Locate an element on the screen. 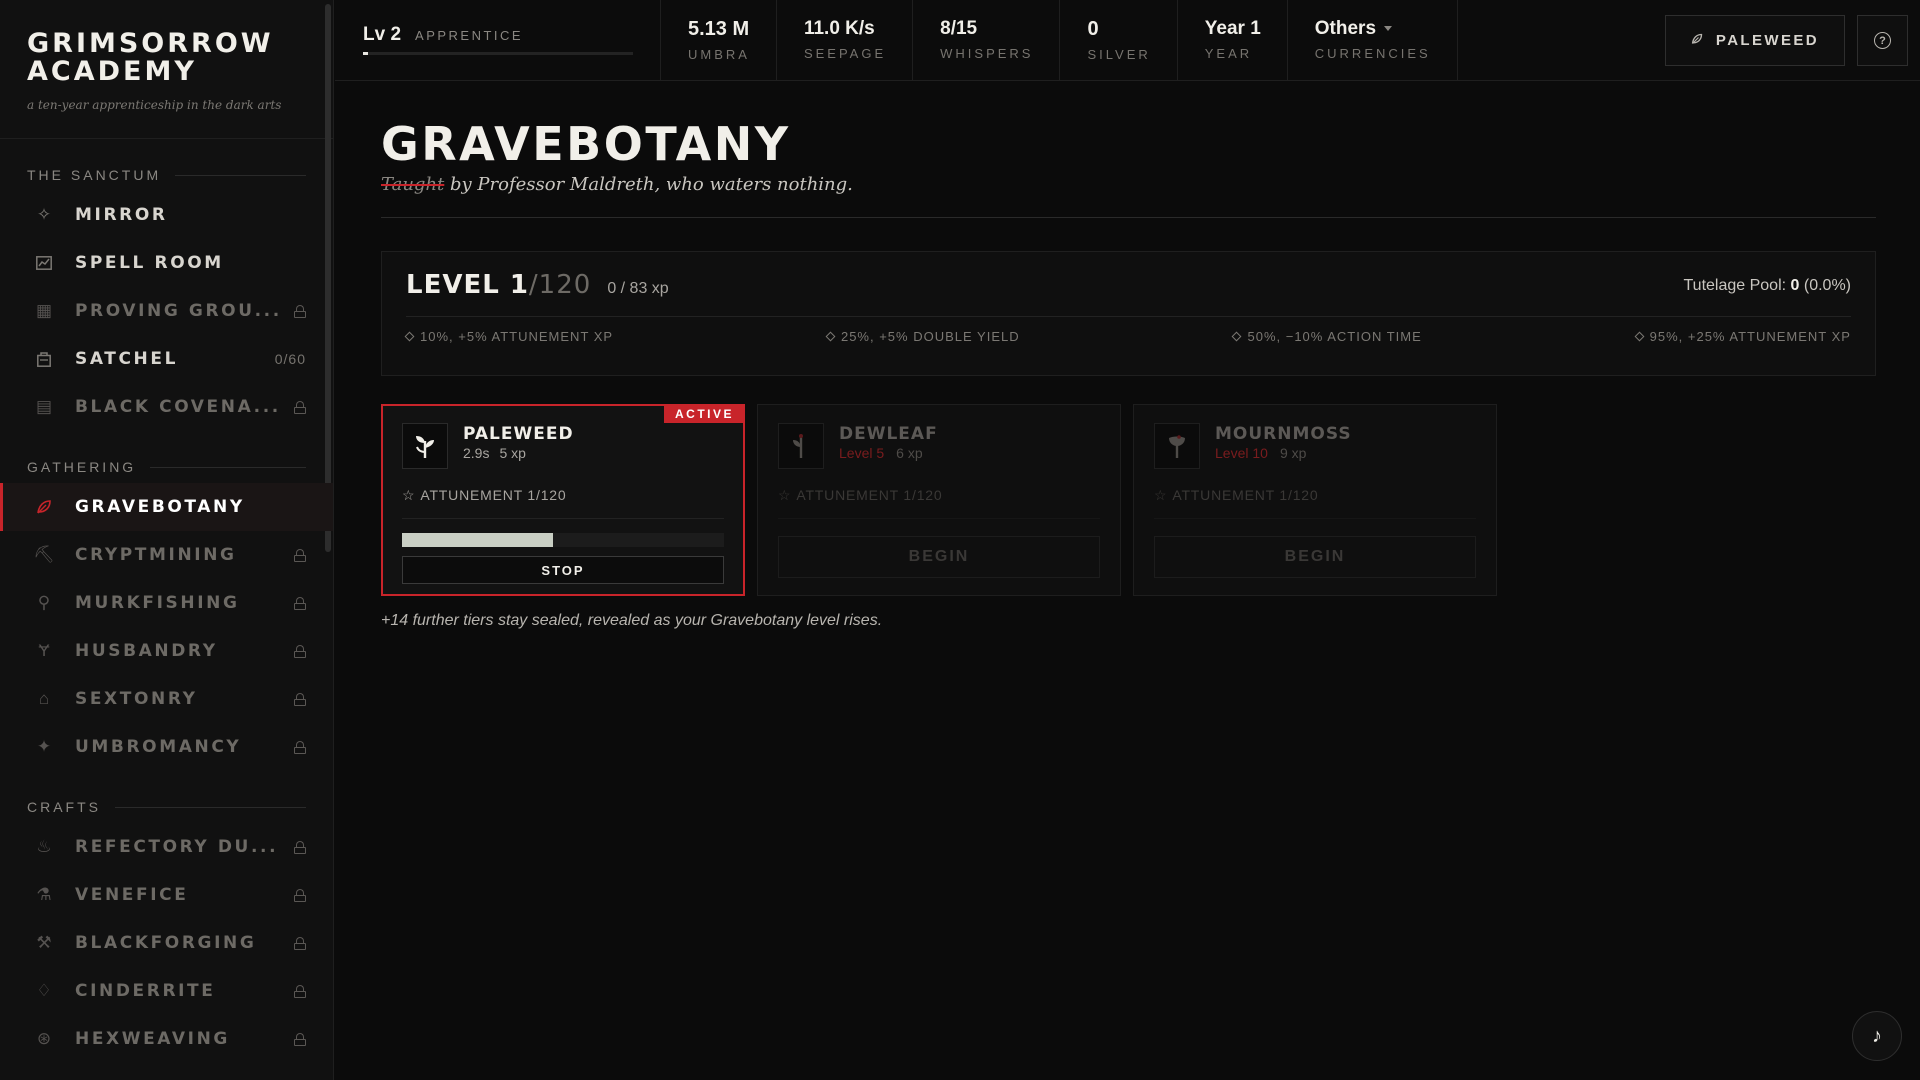  sidebar-item-hexweaving: ⊛ HEXWEAVING is located at coordinates (166, 1039).